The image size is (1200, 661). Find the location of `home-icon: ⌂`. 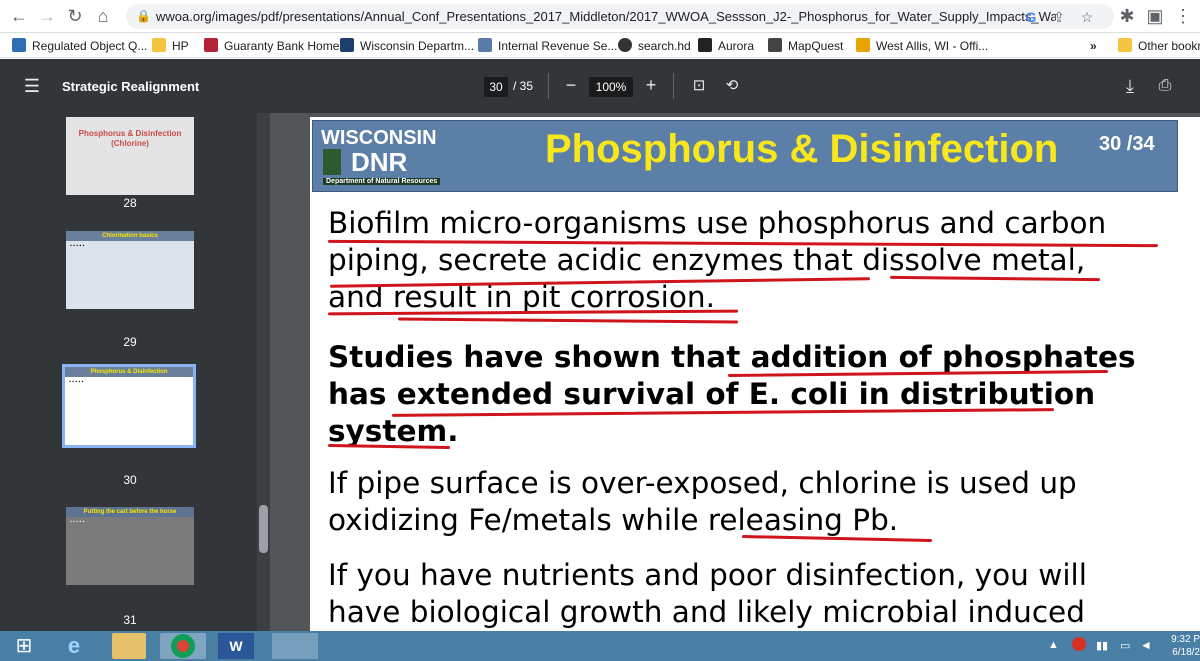

home-icon: ⌂ is located at coordinates (103, 16).